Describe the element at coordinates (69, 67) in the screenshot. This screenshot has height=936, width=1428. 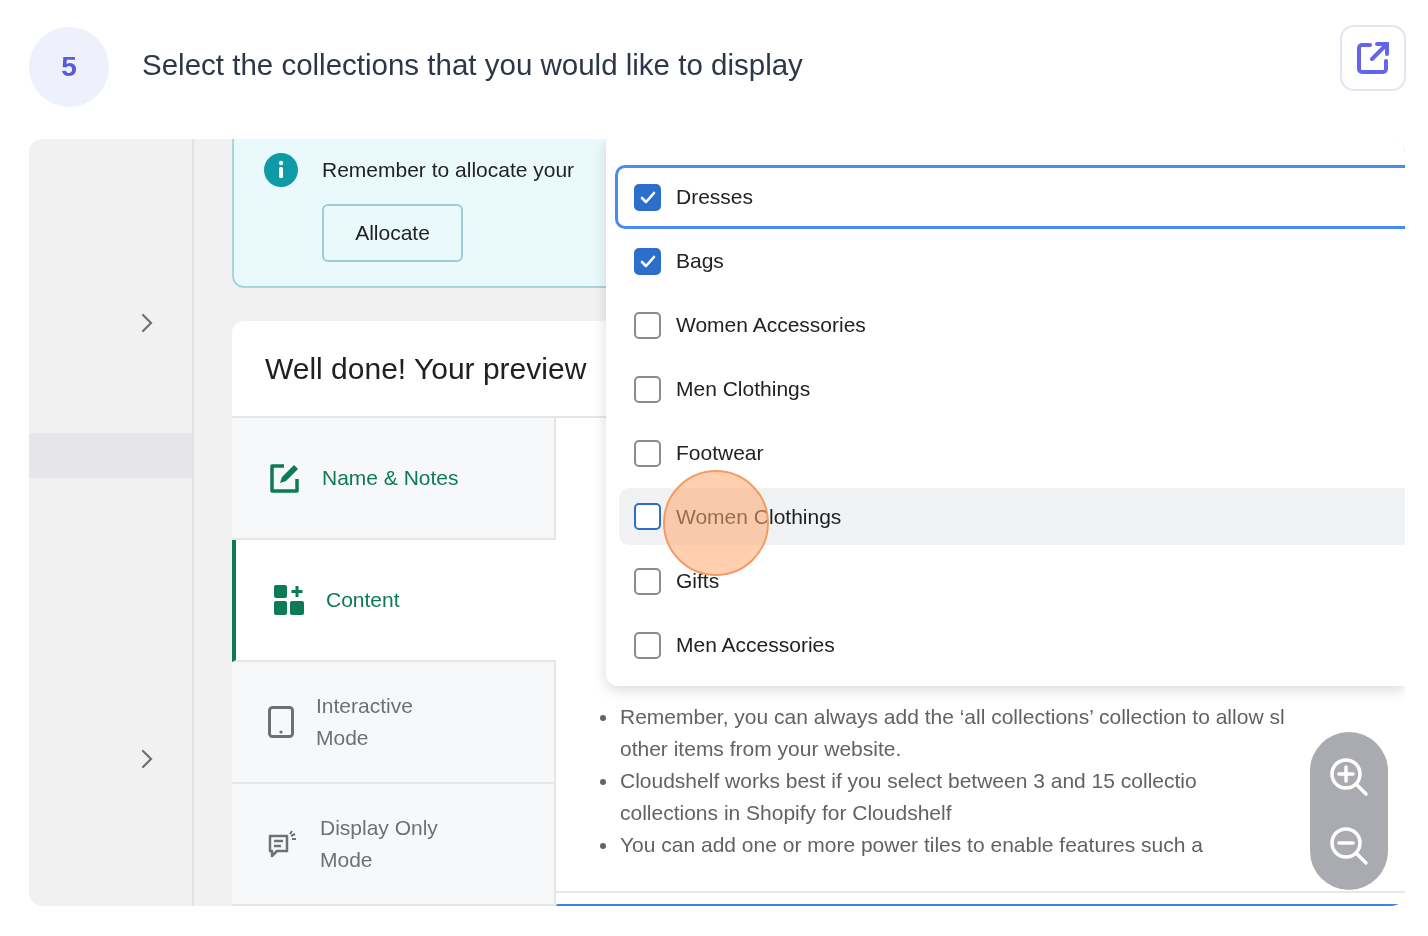
I see `step-number: 5` at that location.